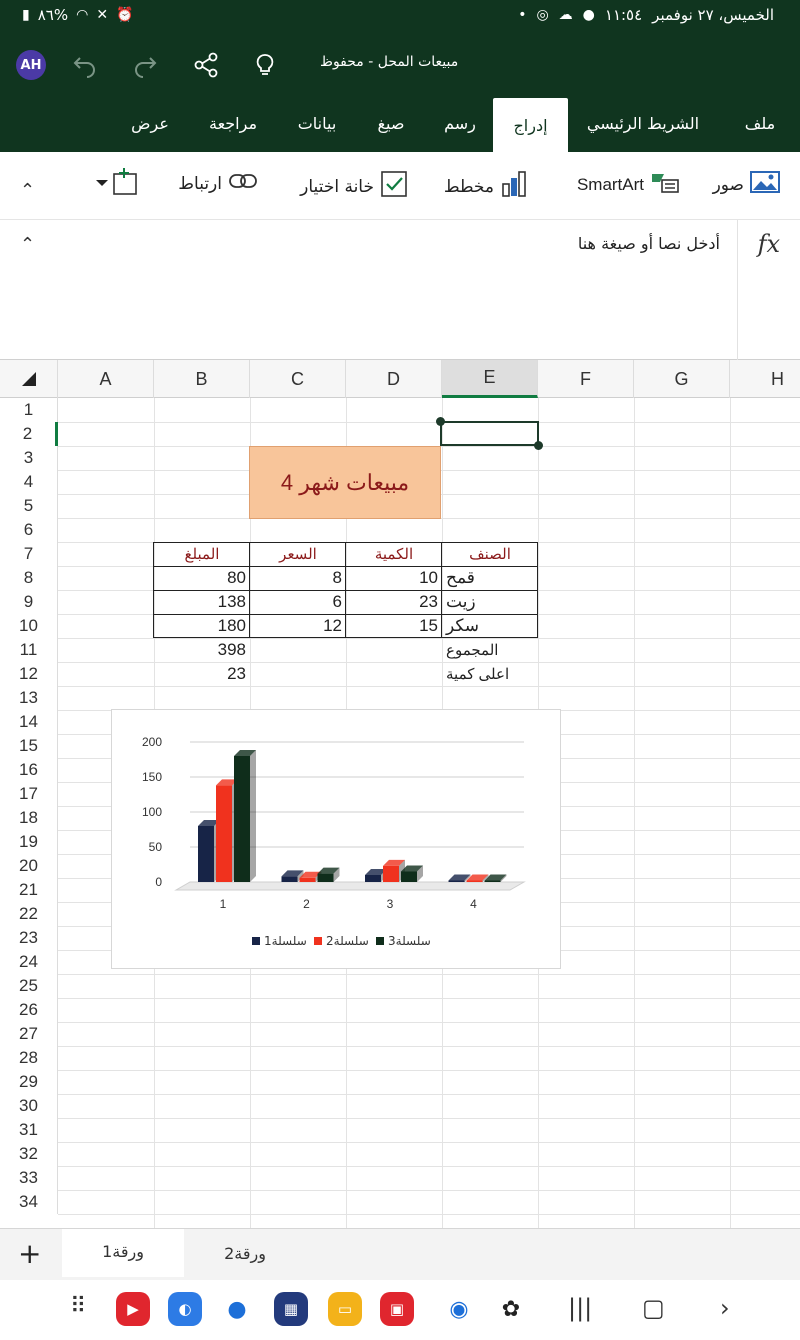 This screenshot has height=1340, width=800. What do you see at coordinates (29, 1178) in the screenshot?
I see `row-header: 33` at bounding box center [29, 1178].